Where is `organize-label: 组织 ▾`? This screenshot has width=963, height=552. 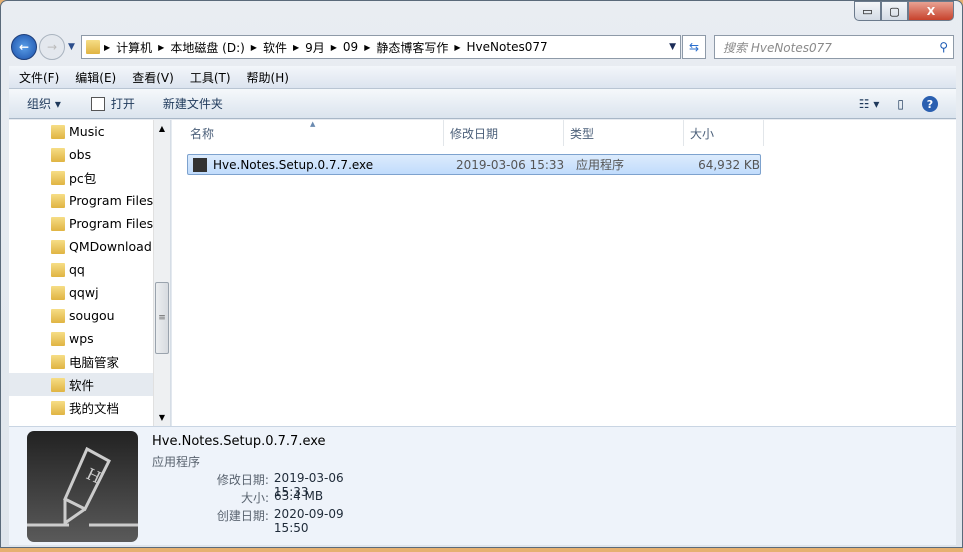
organize-label: 组织 ▾ is located at coordinates (44, 104).